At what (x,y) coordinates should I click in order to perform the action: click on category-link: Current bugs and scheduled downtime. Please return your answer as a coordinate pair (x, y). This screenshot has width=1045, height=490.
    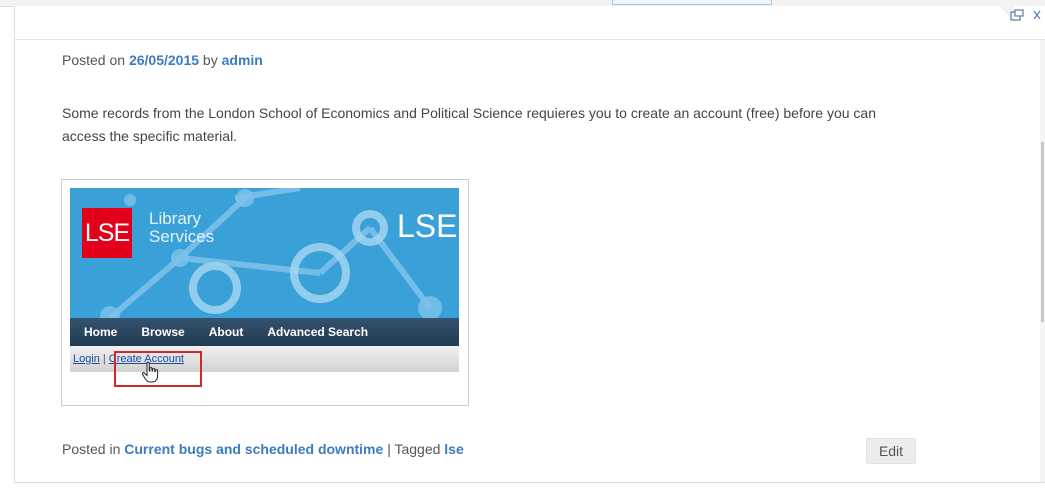
    Looking at the image, I should click on (253, 449).